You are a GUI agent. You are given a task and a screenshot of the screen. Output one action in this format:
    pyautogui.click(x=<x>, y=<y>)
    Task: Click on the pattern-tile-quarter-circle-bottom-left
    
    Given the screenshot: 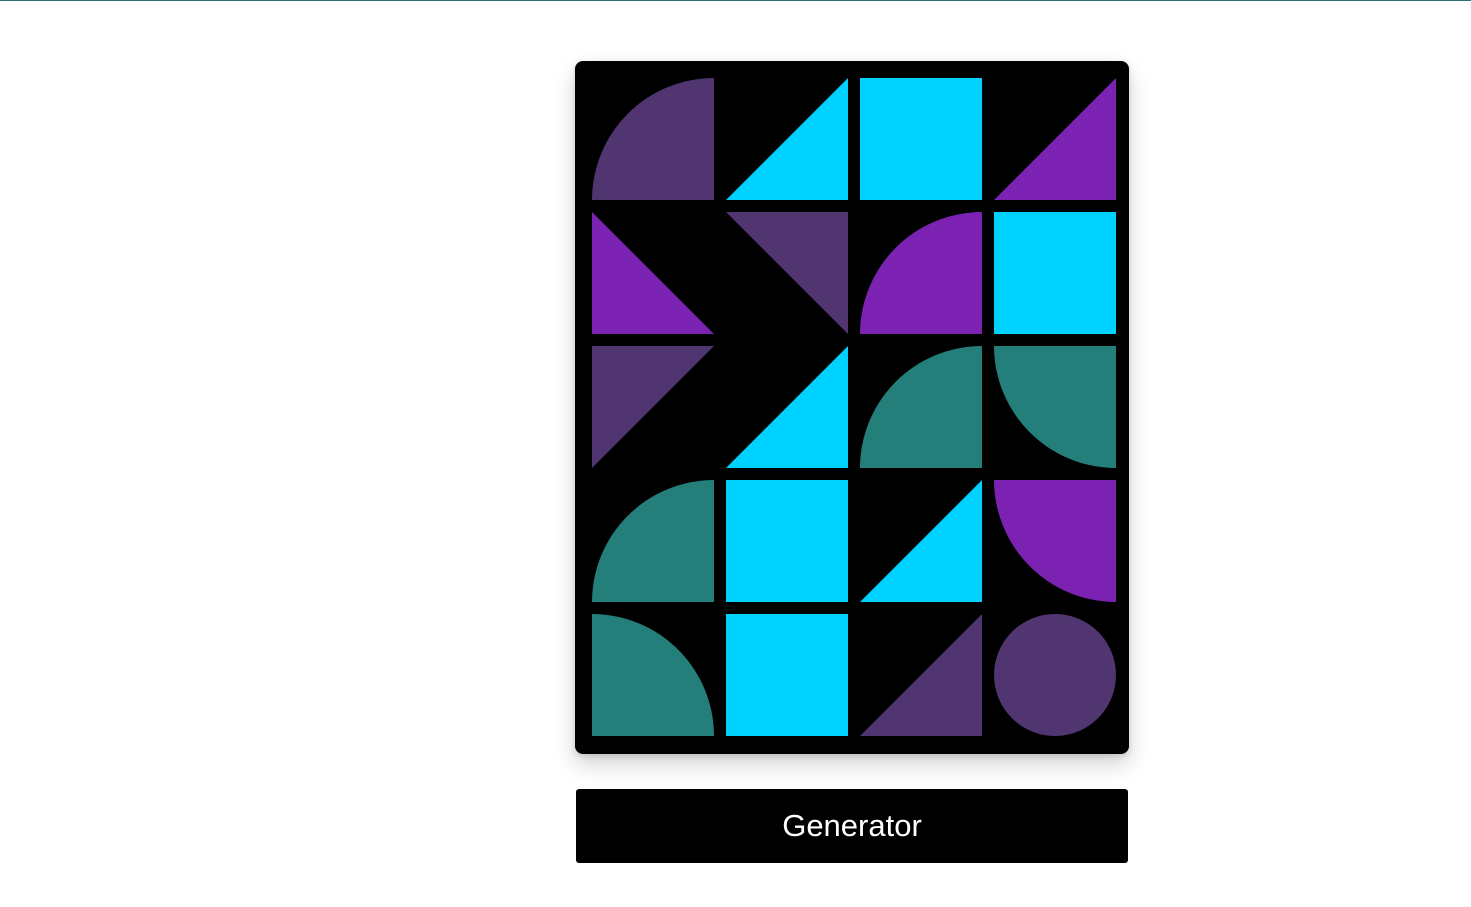 What is the action you would take?
    pyautogui.click(x=653, y=675)
    